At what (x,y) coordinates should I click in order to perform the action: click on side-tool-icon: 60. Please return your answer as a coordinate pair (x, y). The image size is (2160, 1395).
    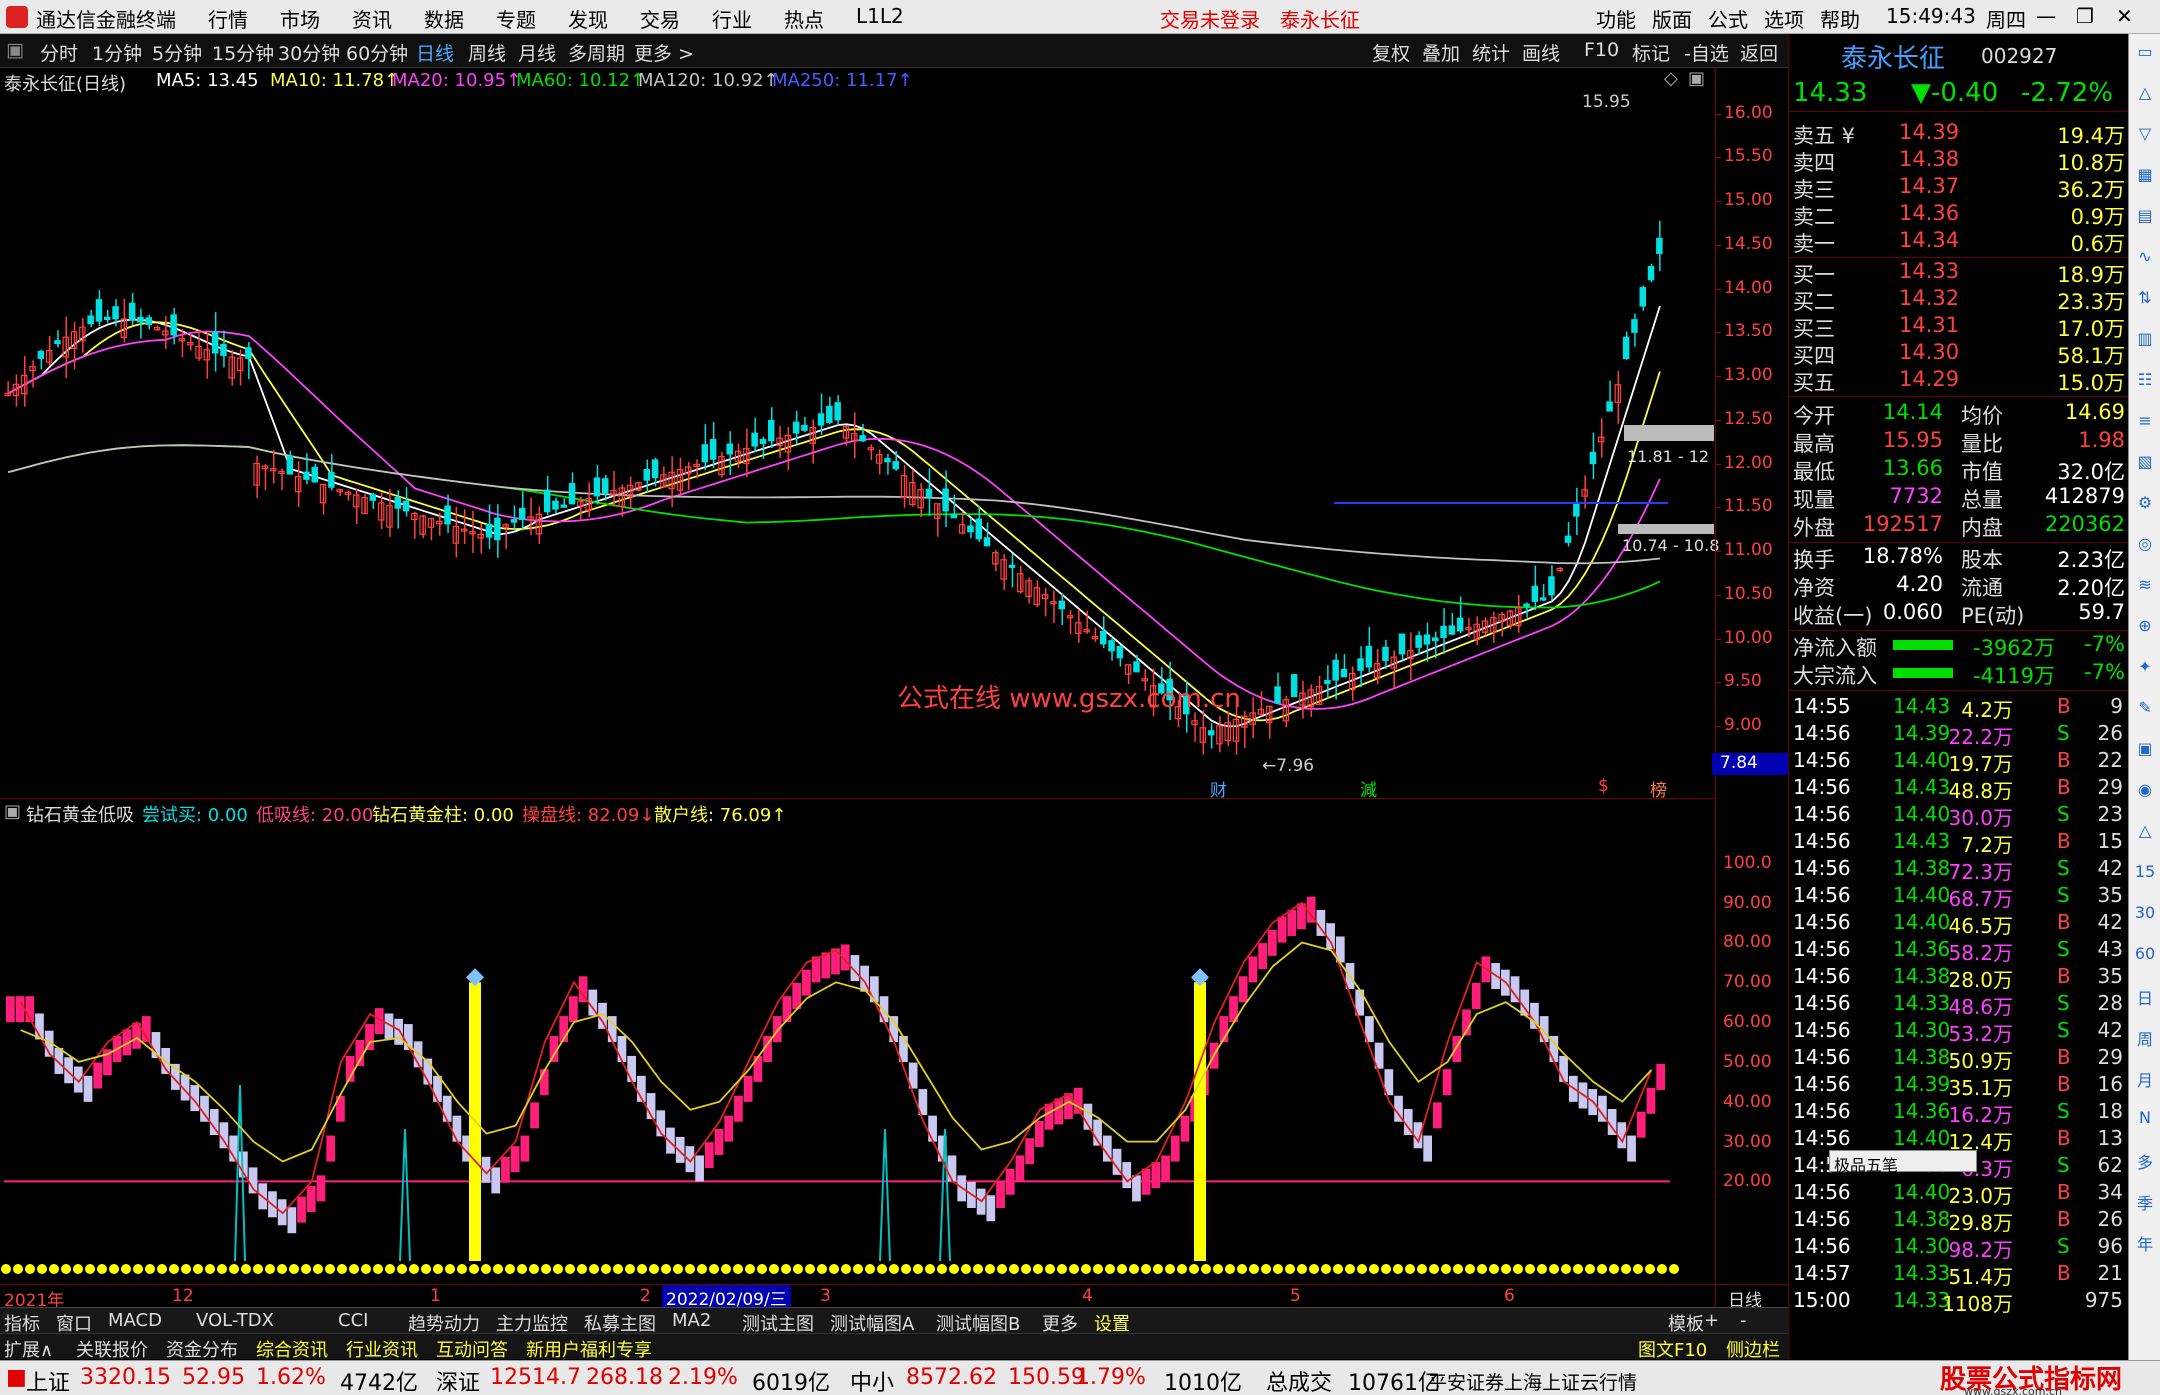
    Looking at the image, I should click on (2145, 956).